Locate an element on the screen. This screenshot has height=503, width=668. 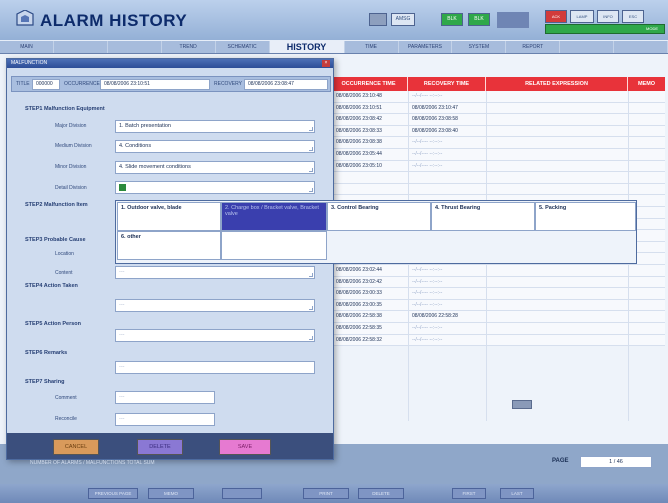
comment-label: Comment is located at coordinates (66, 398).